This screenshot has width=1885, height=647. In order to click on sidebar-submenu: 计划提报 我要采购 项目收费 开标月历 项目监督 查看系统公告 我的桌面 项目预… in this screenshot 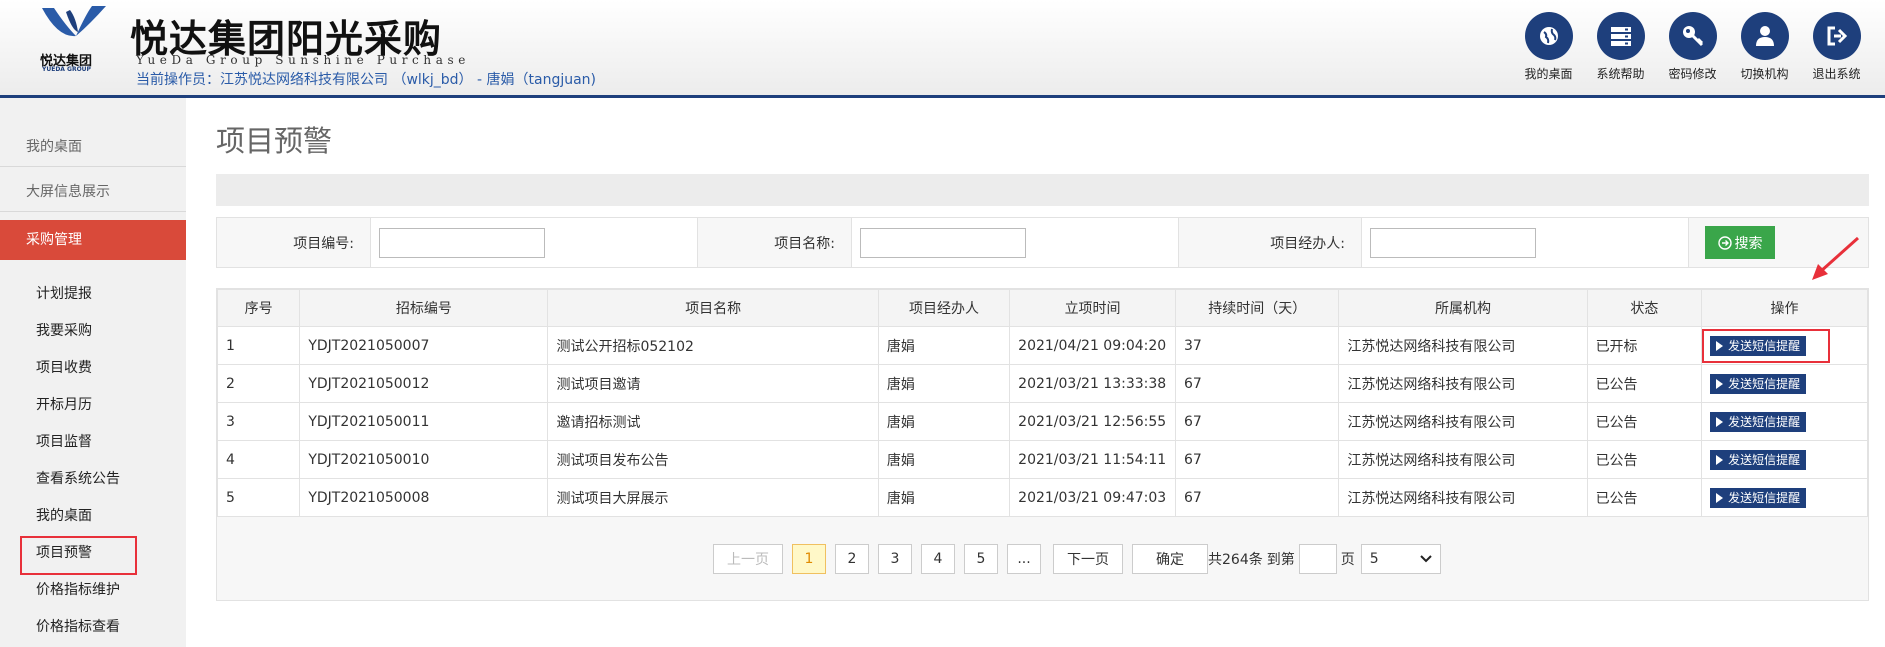, I will do `click(93, 461)`.